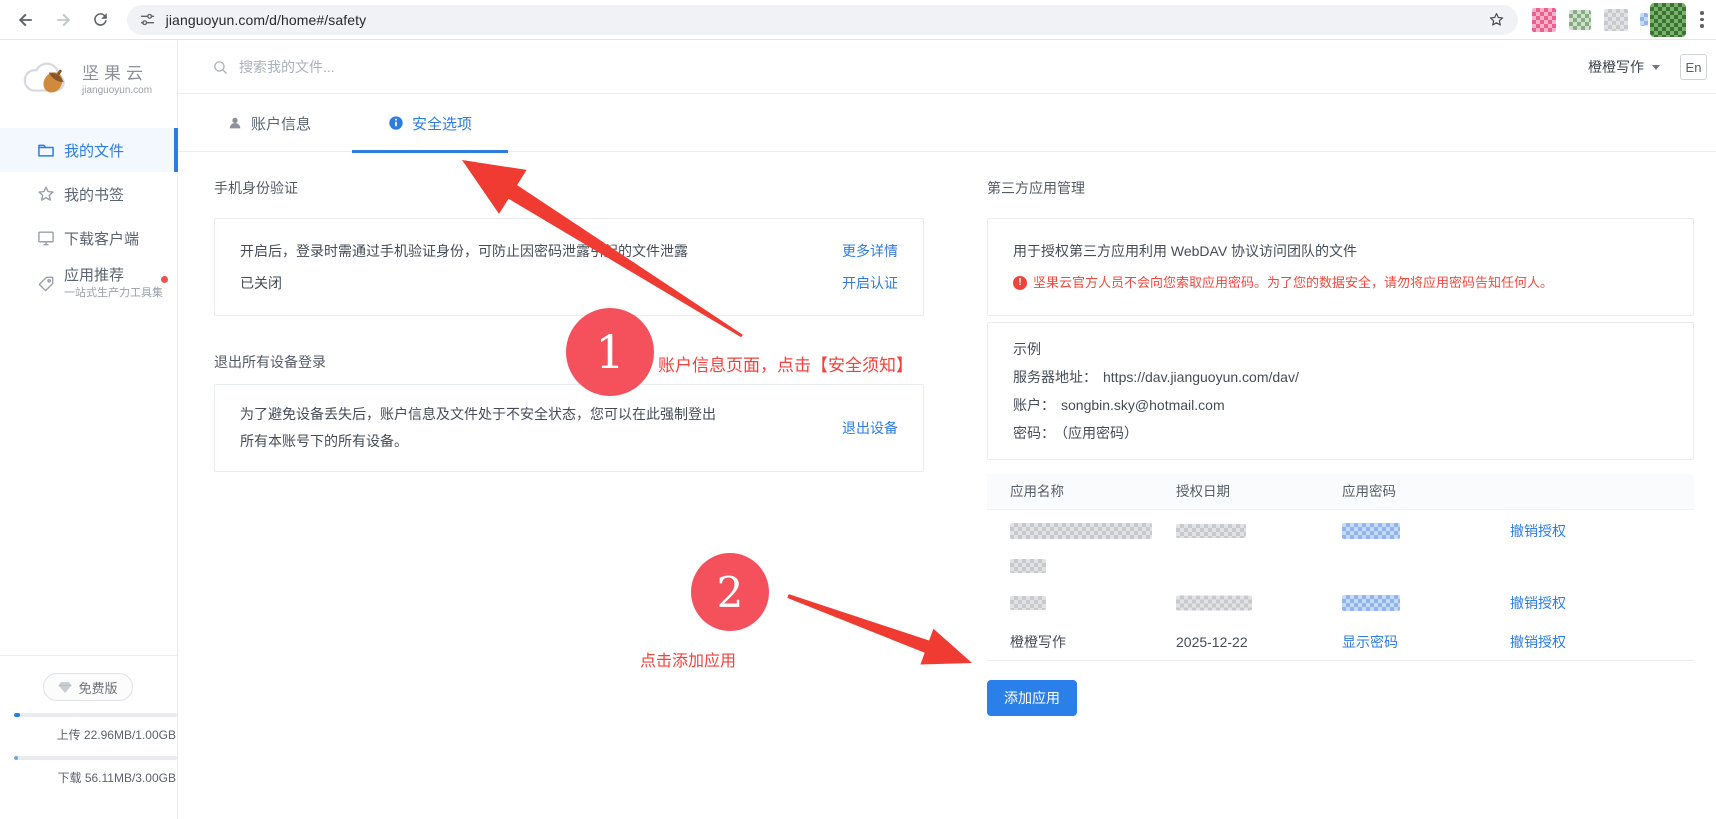  I want to click on step-2-badge: 2, so click(730, 592).